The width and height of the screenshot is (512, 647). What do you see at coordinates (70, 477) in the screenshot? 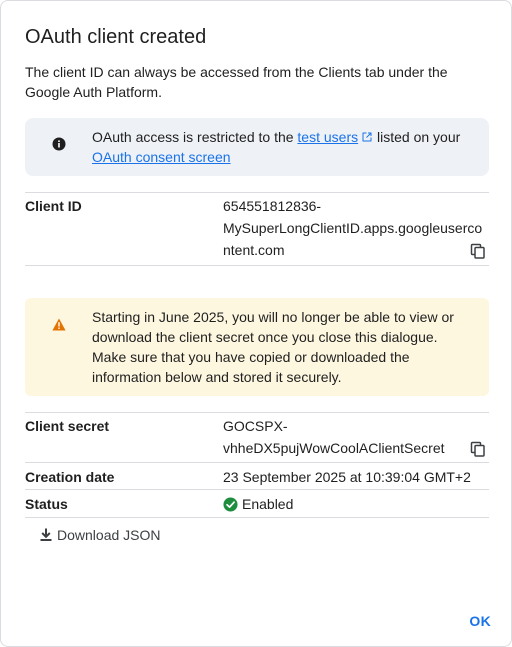
I see `creation-date-label: Creation date` at bounding box center [70, 477].